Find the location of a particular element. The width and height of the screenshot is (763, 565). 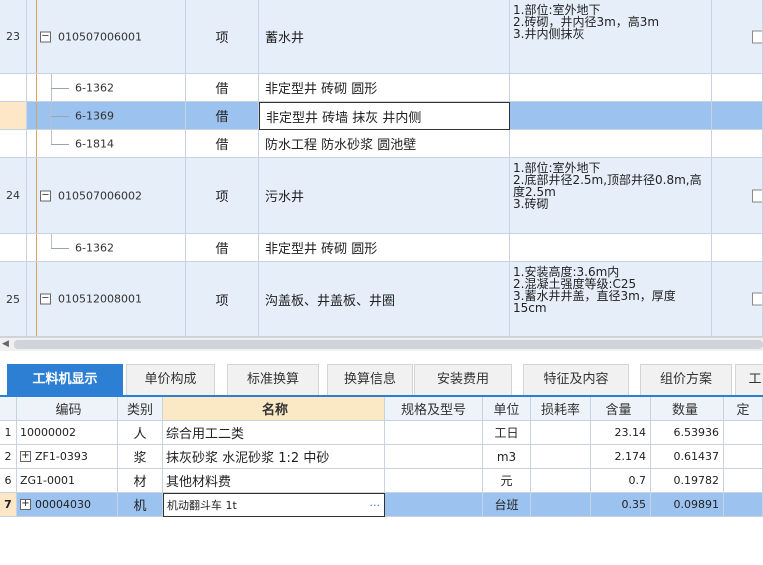

column-header: 损耗率 is located at coordinates (561, 409).